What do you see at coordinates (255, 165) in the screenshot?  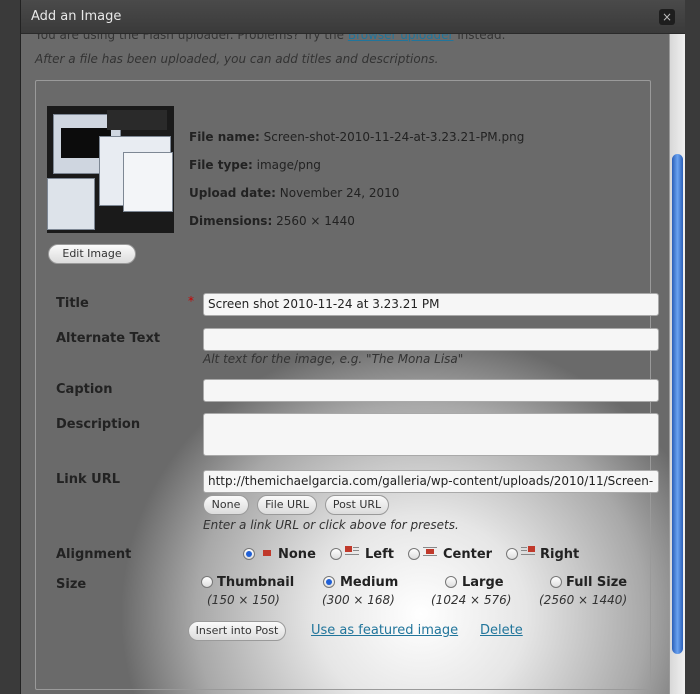 I see `file-type-row: File type: image/png` at bounding box center [255, 165].